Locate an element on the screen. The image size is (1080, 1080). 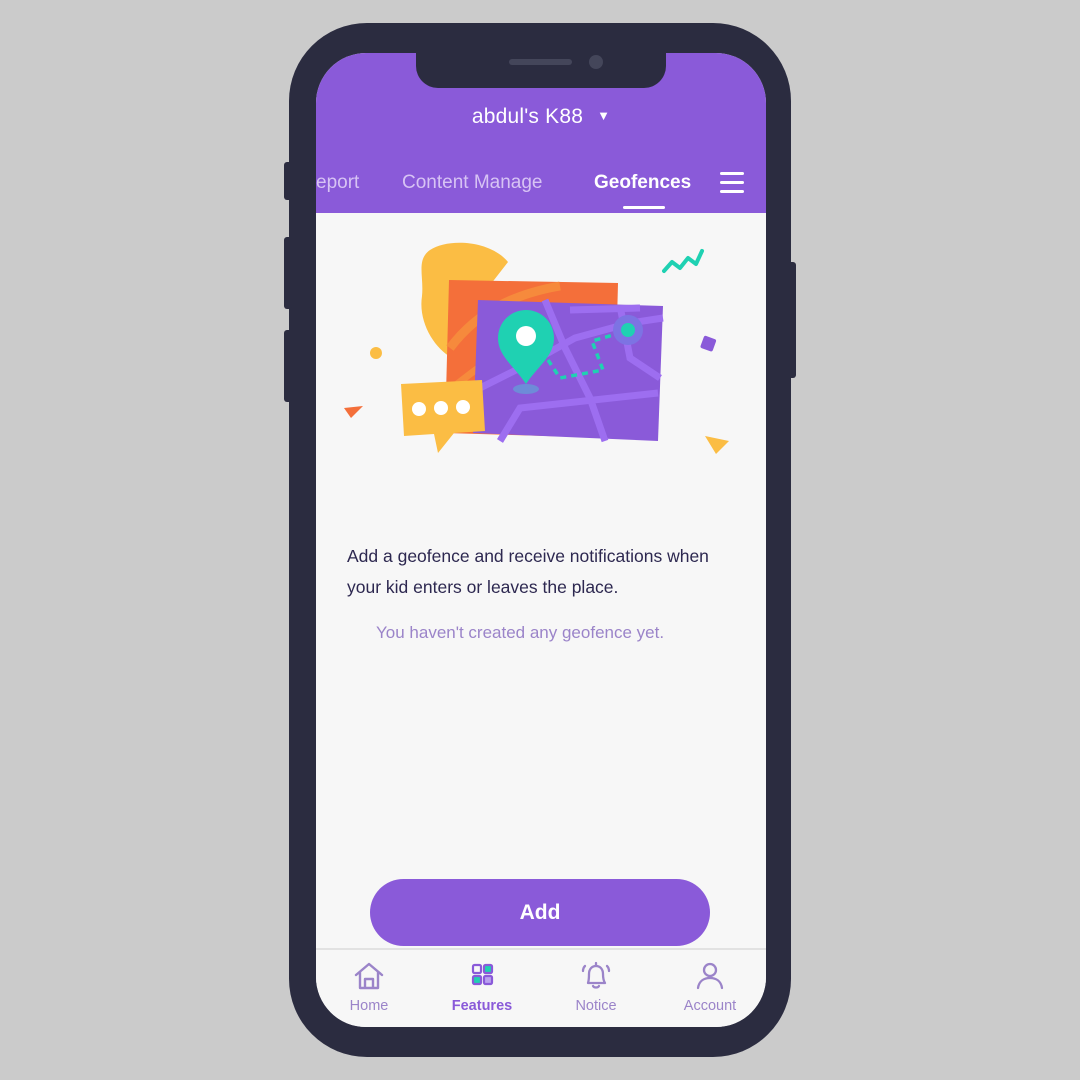
tab-report: eport is located at coordinates (337, 183).